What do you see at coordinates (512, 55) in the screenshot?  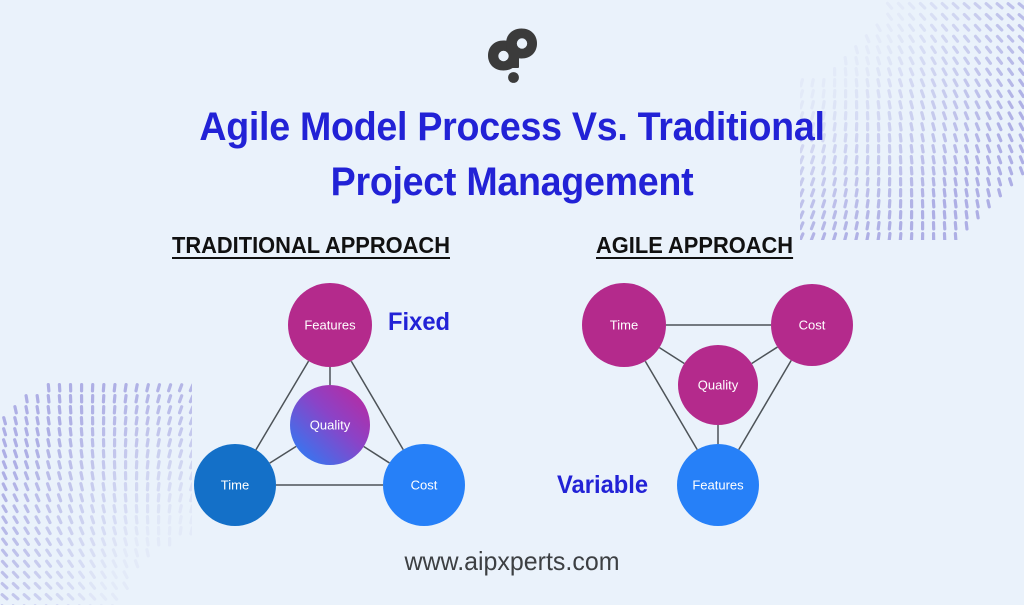 I see `aipxperts-dual-circle-logo` at bounding box center [512, 55].